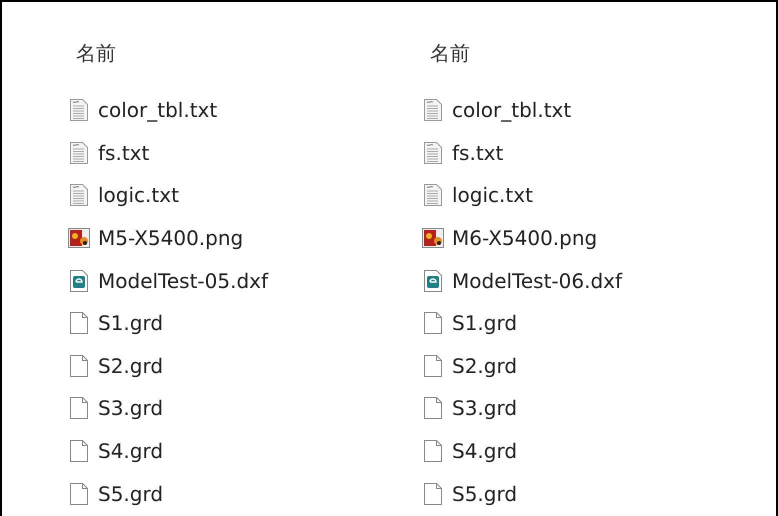 The height and width of the screenshot is (516, 778). I want to click on file-name: ModelTest-06.dxf, so click(537, 280).